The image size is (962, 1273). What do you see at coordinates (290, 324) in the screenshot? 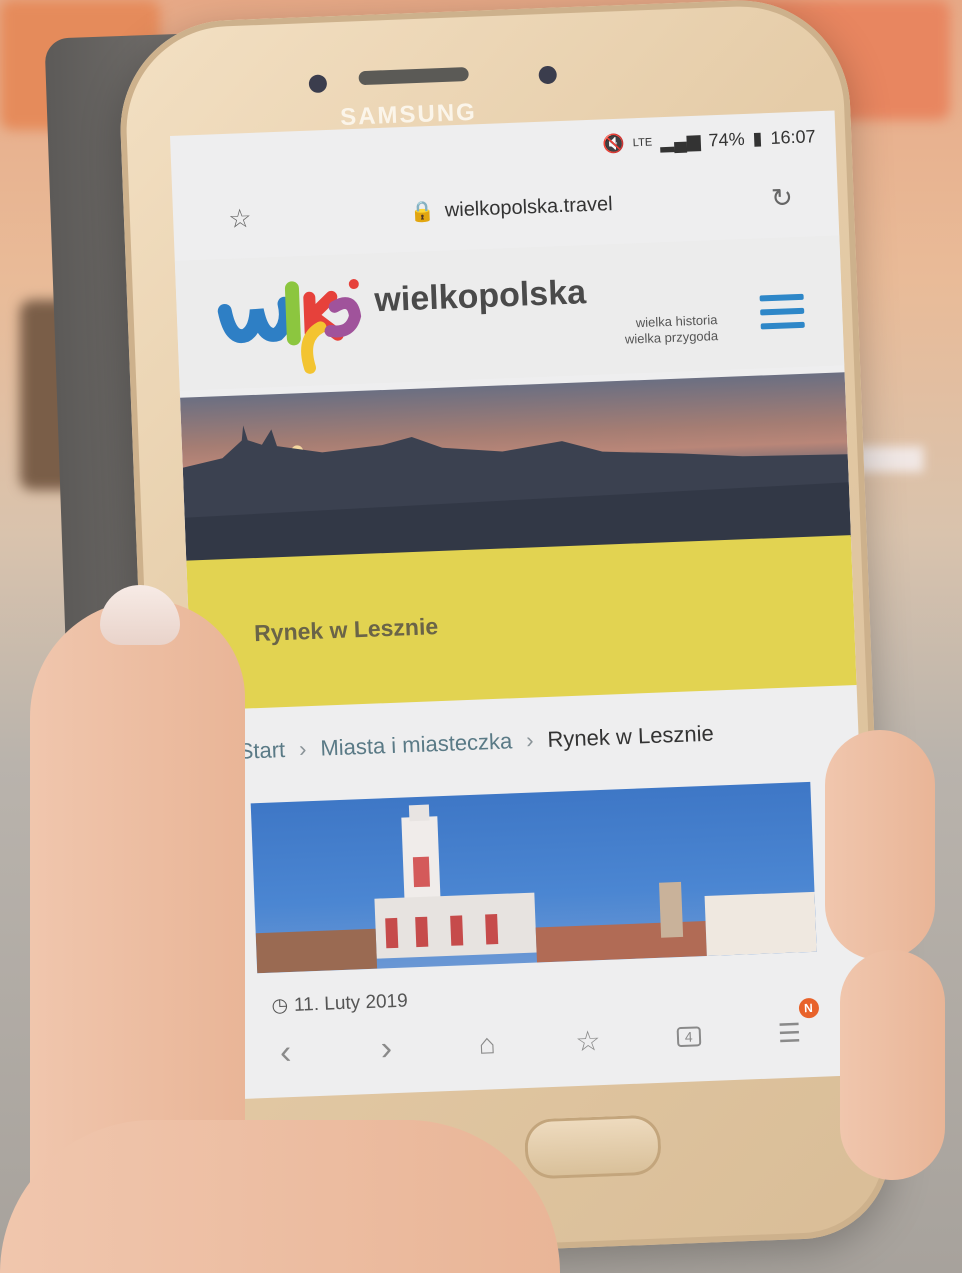
I see `wlkp-logo-icon` at bounding box center [290, 324].